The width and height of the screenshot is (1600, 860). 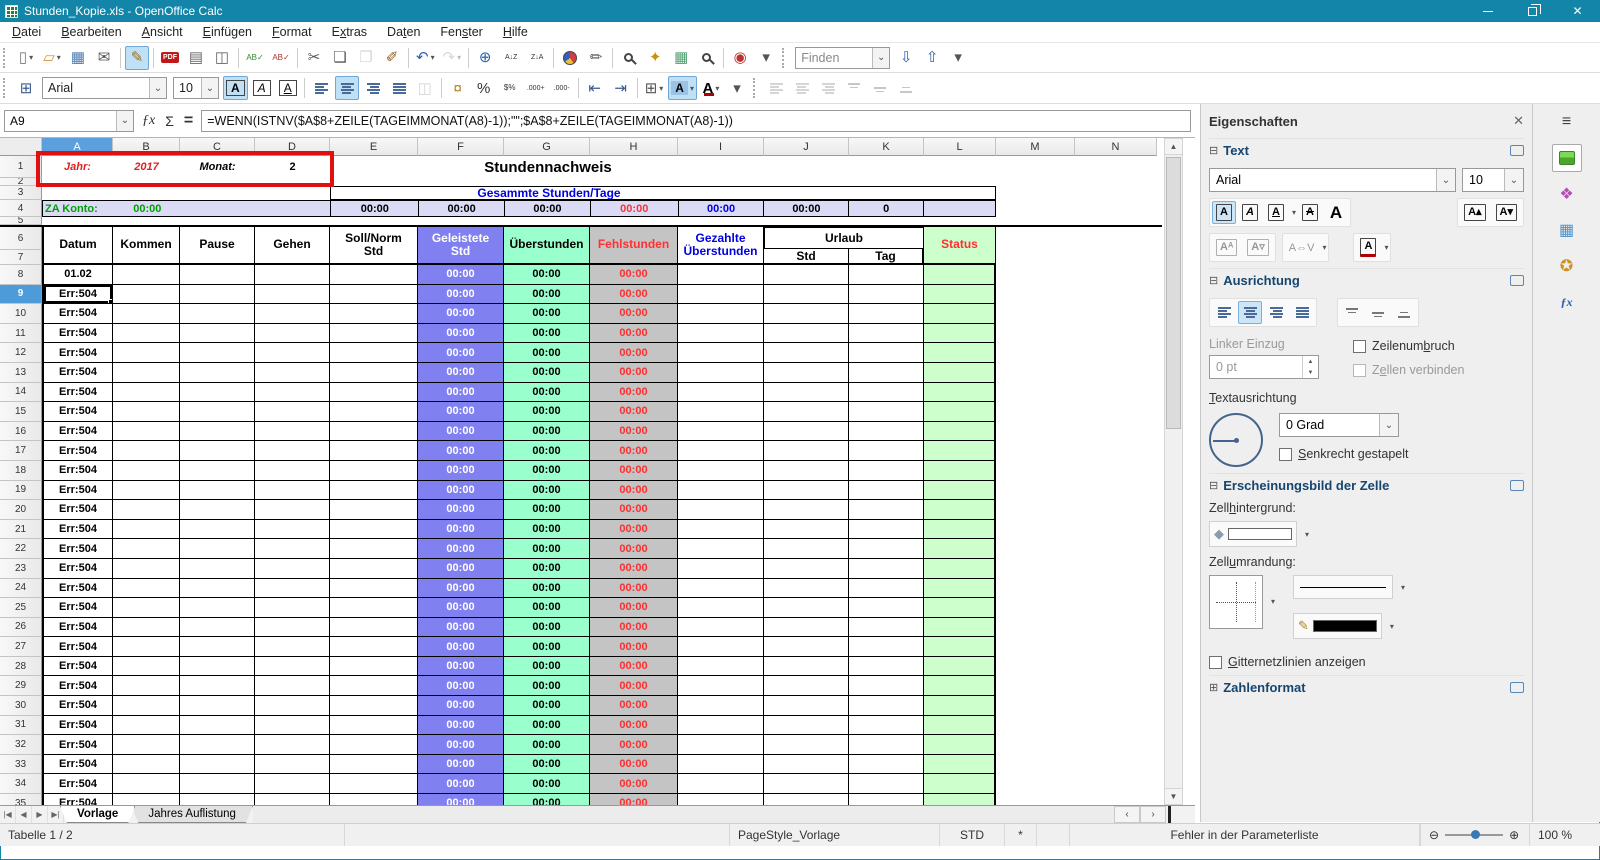 I want to click on sidebar-align-right-button, so click(x=1276, y=312).